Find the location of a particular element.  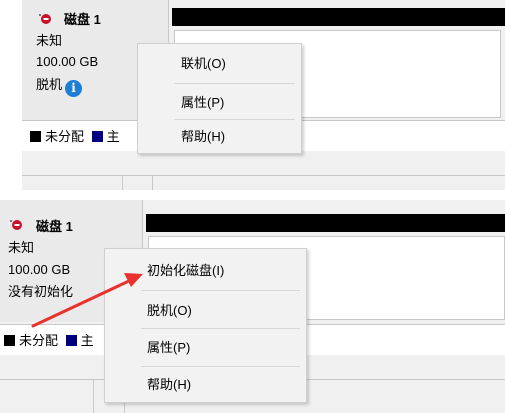

disk-size: 100.00 GB is located at coordinates (67, 61).